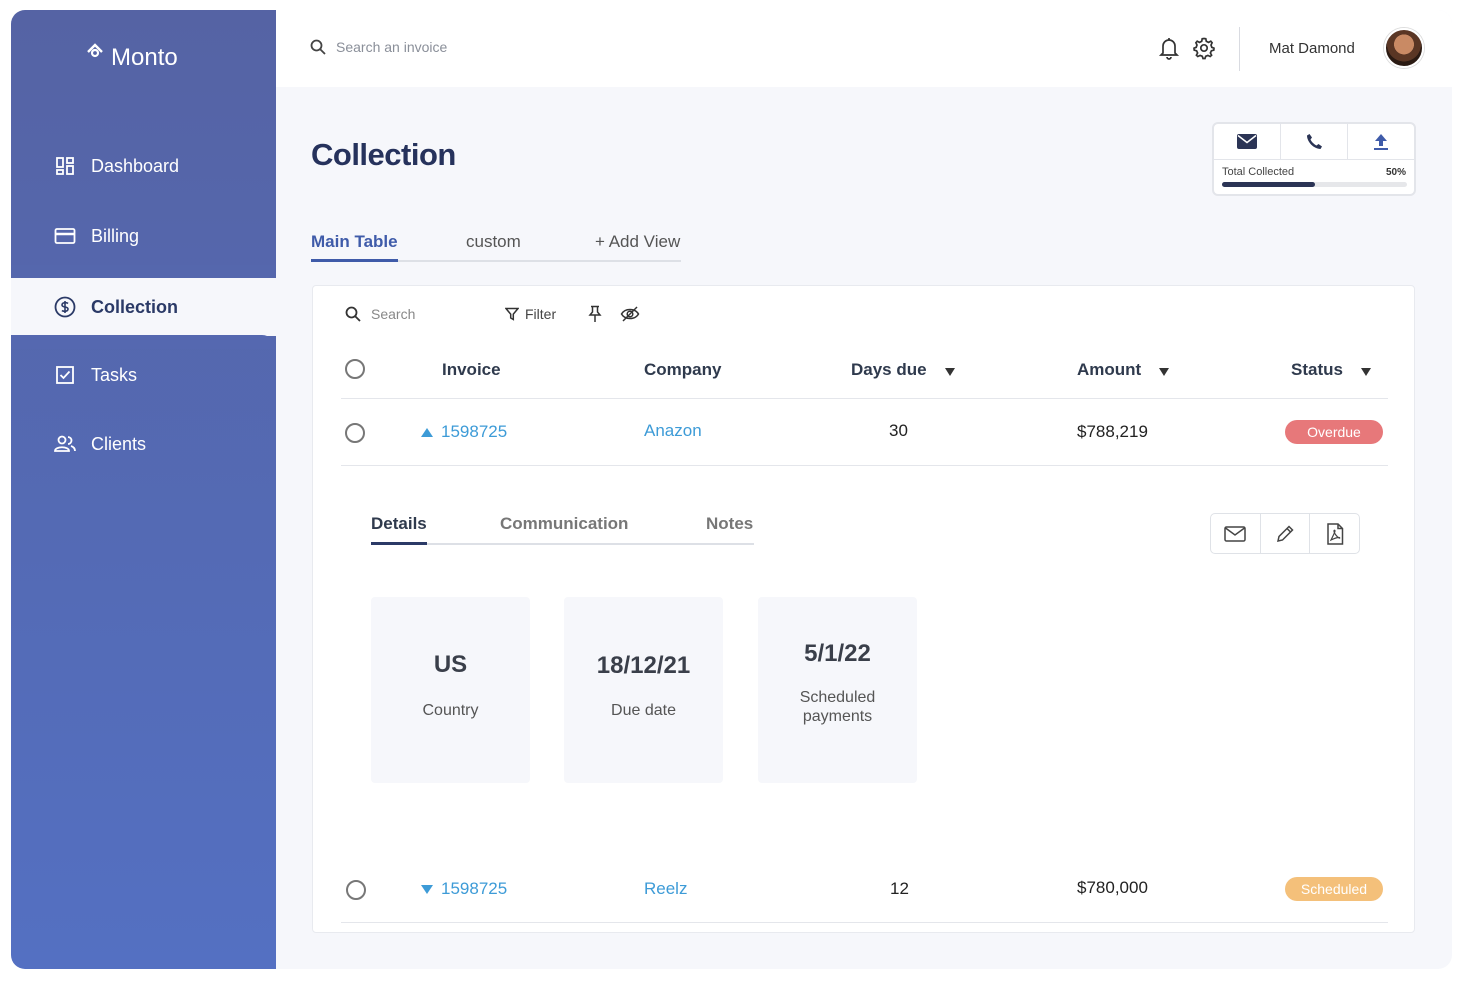  What do you see at coordinates (65, 375) in the screenshot?
I see `checkbox-icon` at bounding box center [65, 375].